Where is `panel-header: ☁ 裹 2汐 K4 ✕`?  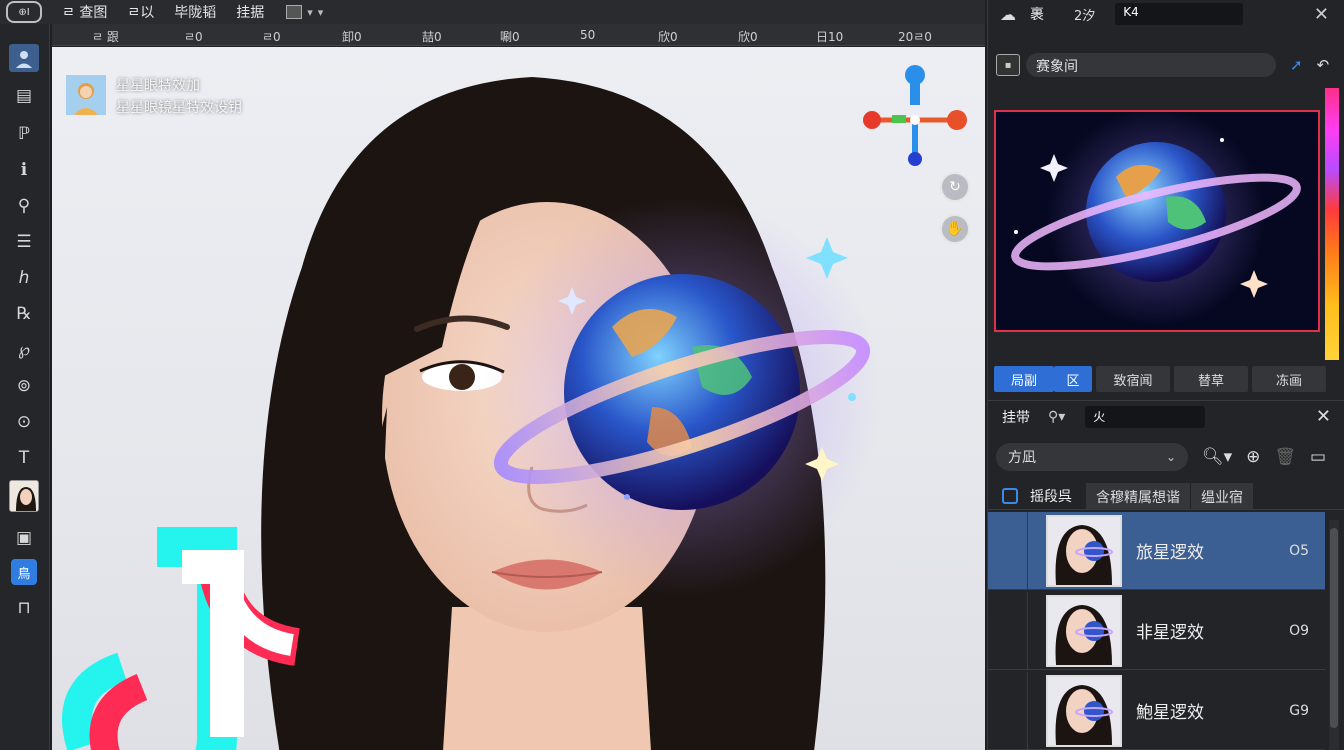 panel-header: ☁ 裹 2汐 K4 ✕ is located at coordinates (1166, 14).